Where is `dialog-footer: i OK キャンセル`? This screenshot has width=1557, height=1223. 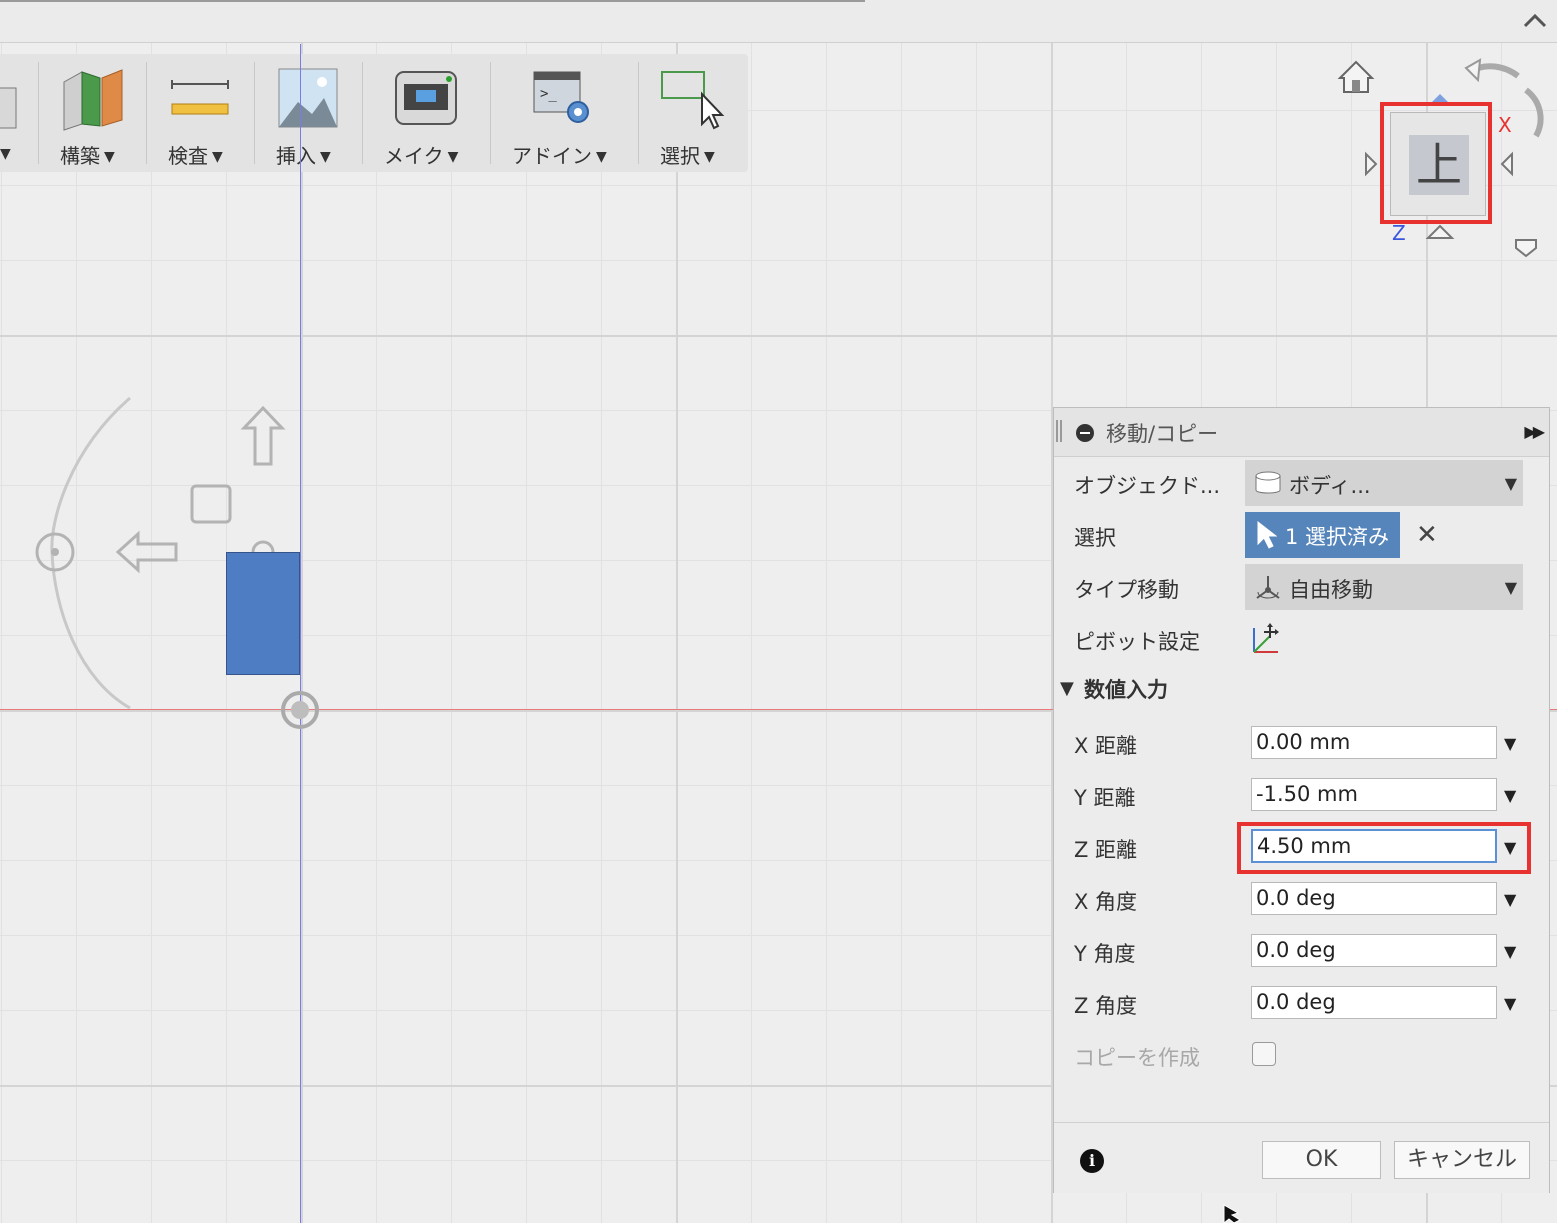
dialog-footer: i OK キャンセル is located at coordinates (1301, 1157).